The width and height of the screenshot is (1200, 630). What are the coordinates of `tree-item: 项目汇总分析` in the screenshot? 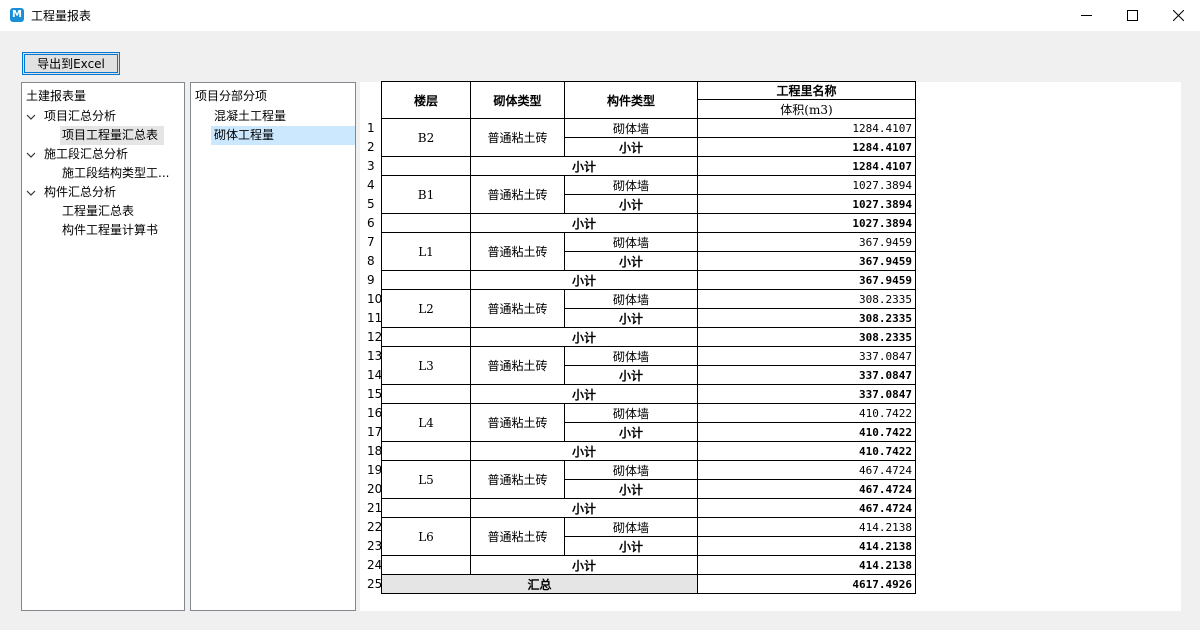 It's located at (74, 116).